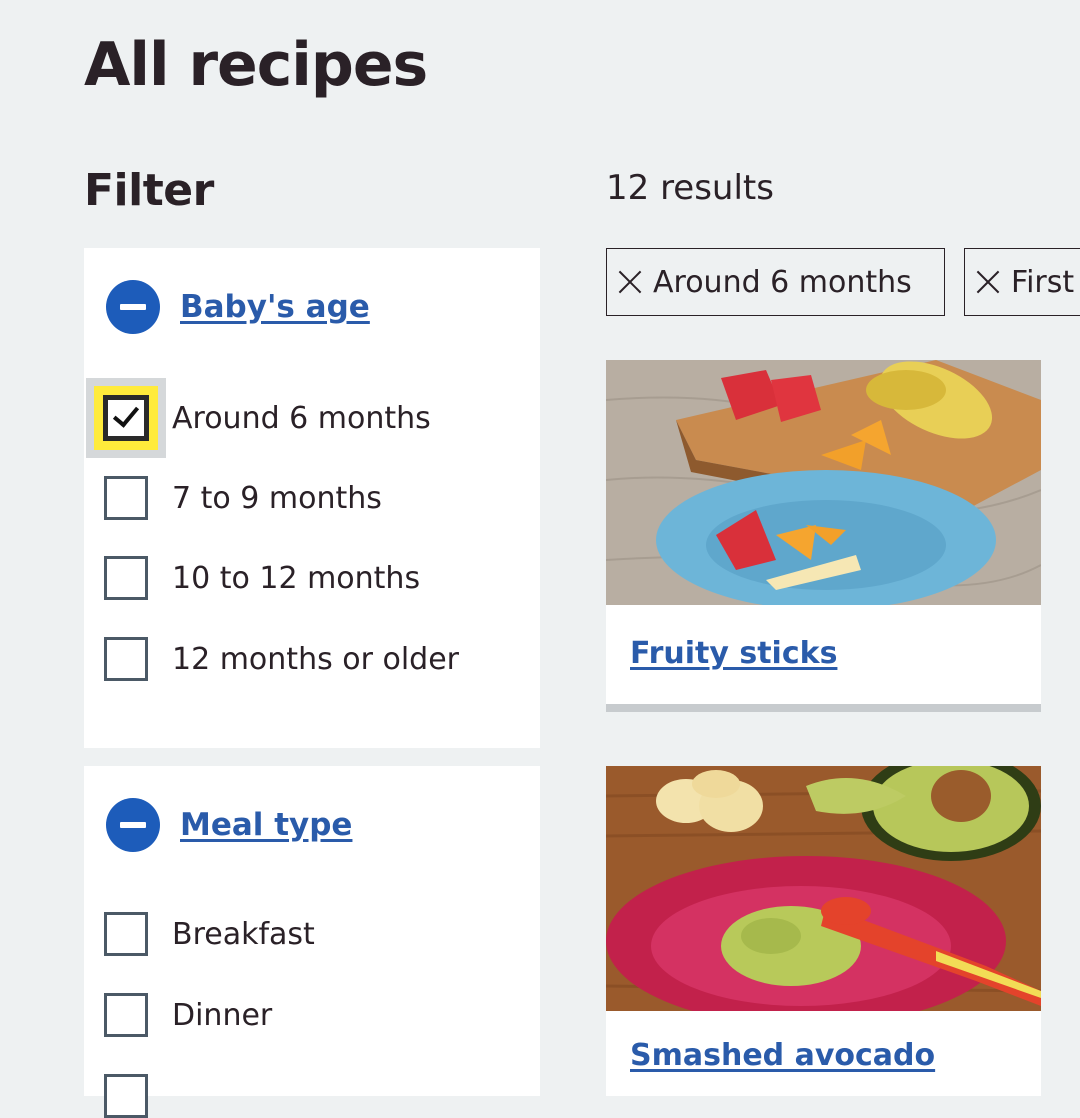 The image size is (1080, 1118). Describe the element at coordinates (301, 418) in the screenshot. I see `option-label: Around 6 months` at that location.